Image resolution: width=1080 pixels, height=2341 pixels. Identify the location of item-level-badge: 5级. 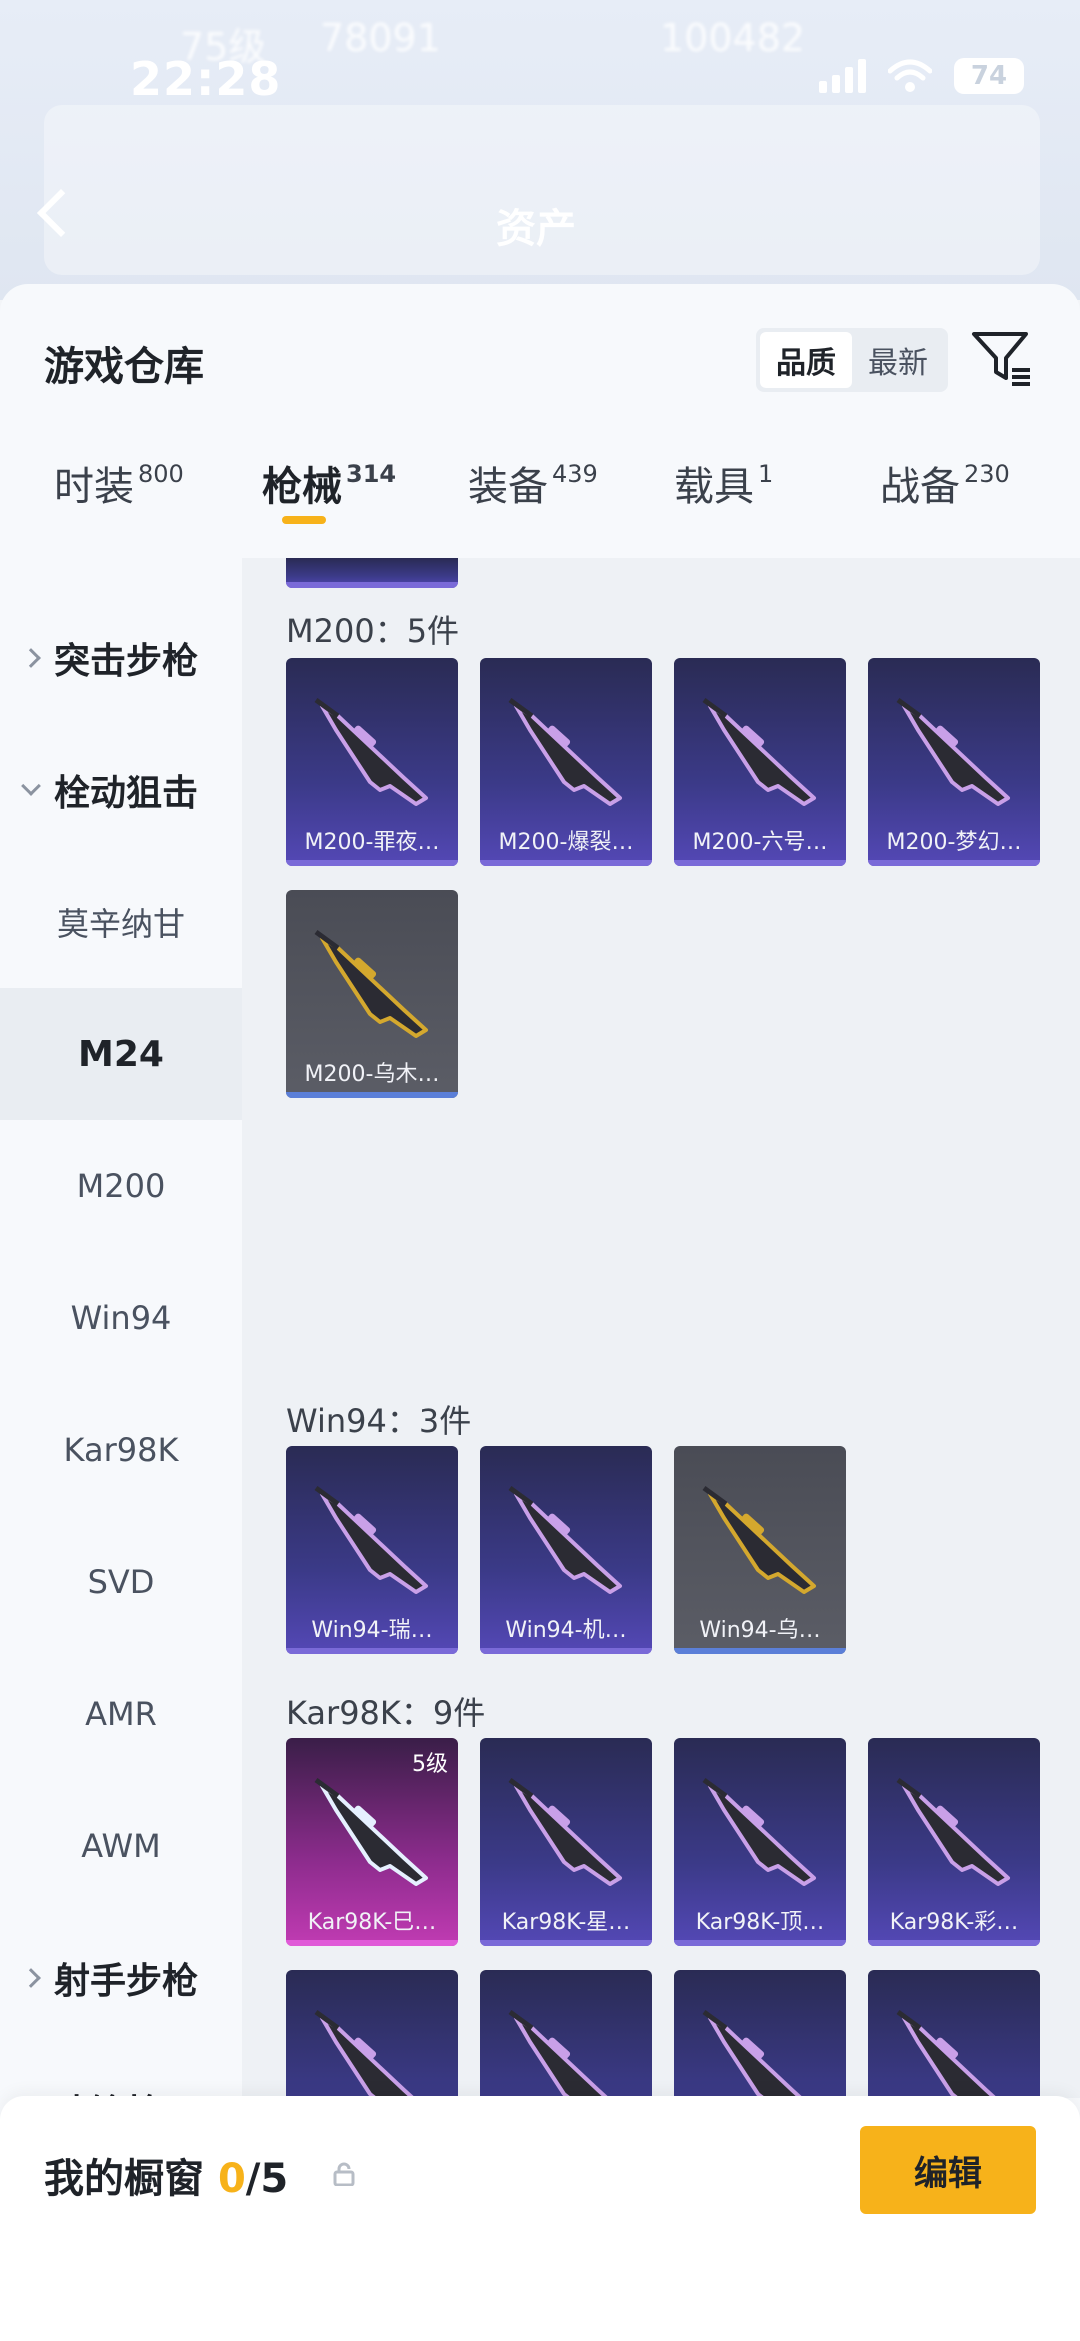
(430, 1764).